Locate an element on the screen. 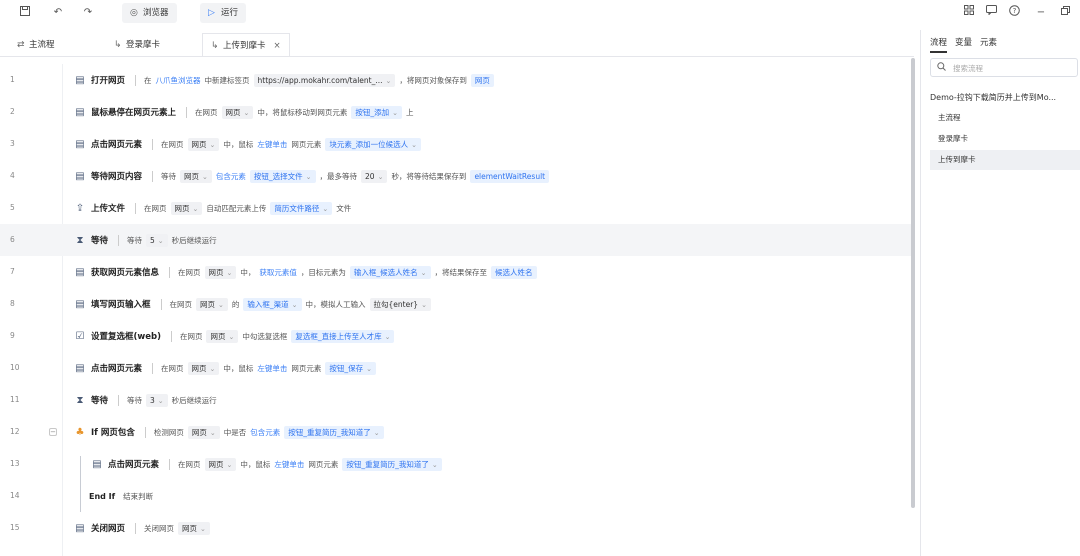 This screenshot has height=556, width=1080. flow-step-row: 13 ▤ 点击网页元素 在网页 网页 ⌄ 中，鼠标 左键单击 网页元素 按钮_重复简历_我知道了 ⌄ is located at coordinates (457, 464).